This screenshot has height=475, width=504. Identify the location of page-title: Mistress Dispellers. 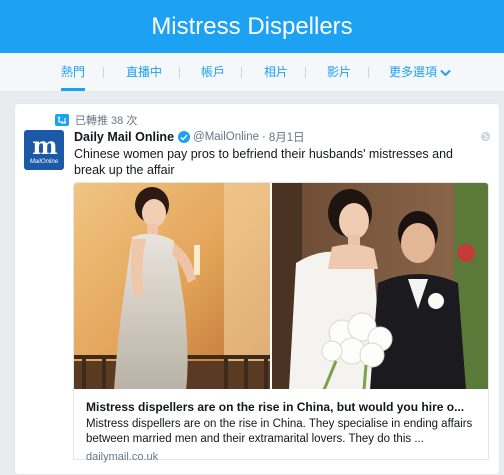
(252, 26).